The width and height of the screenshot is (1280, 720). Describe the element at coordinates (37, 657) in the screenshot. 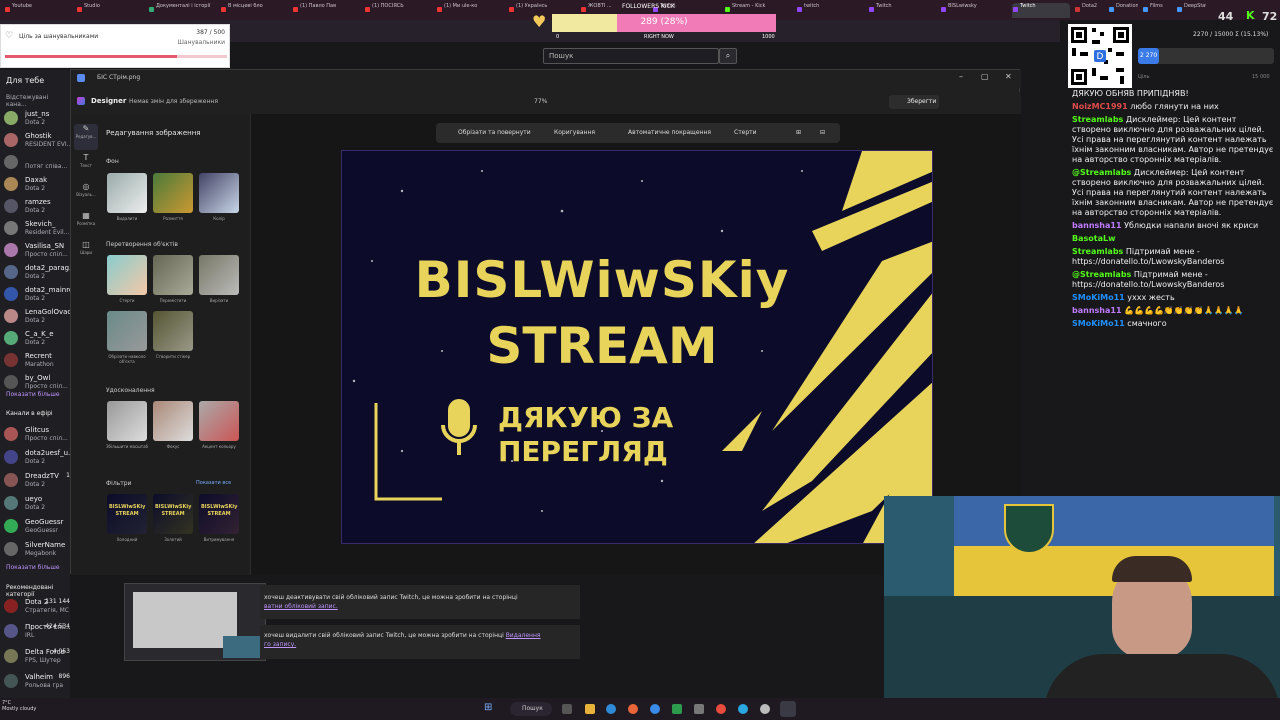

I see `channel-item: Delta Force FPS, Шутер 4 053` at that location.